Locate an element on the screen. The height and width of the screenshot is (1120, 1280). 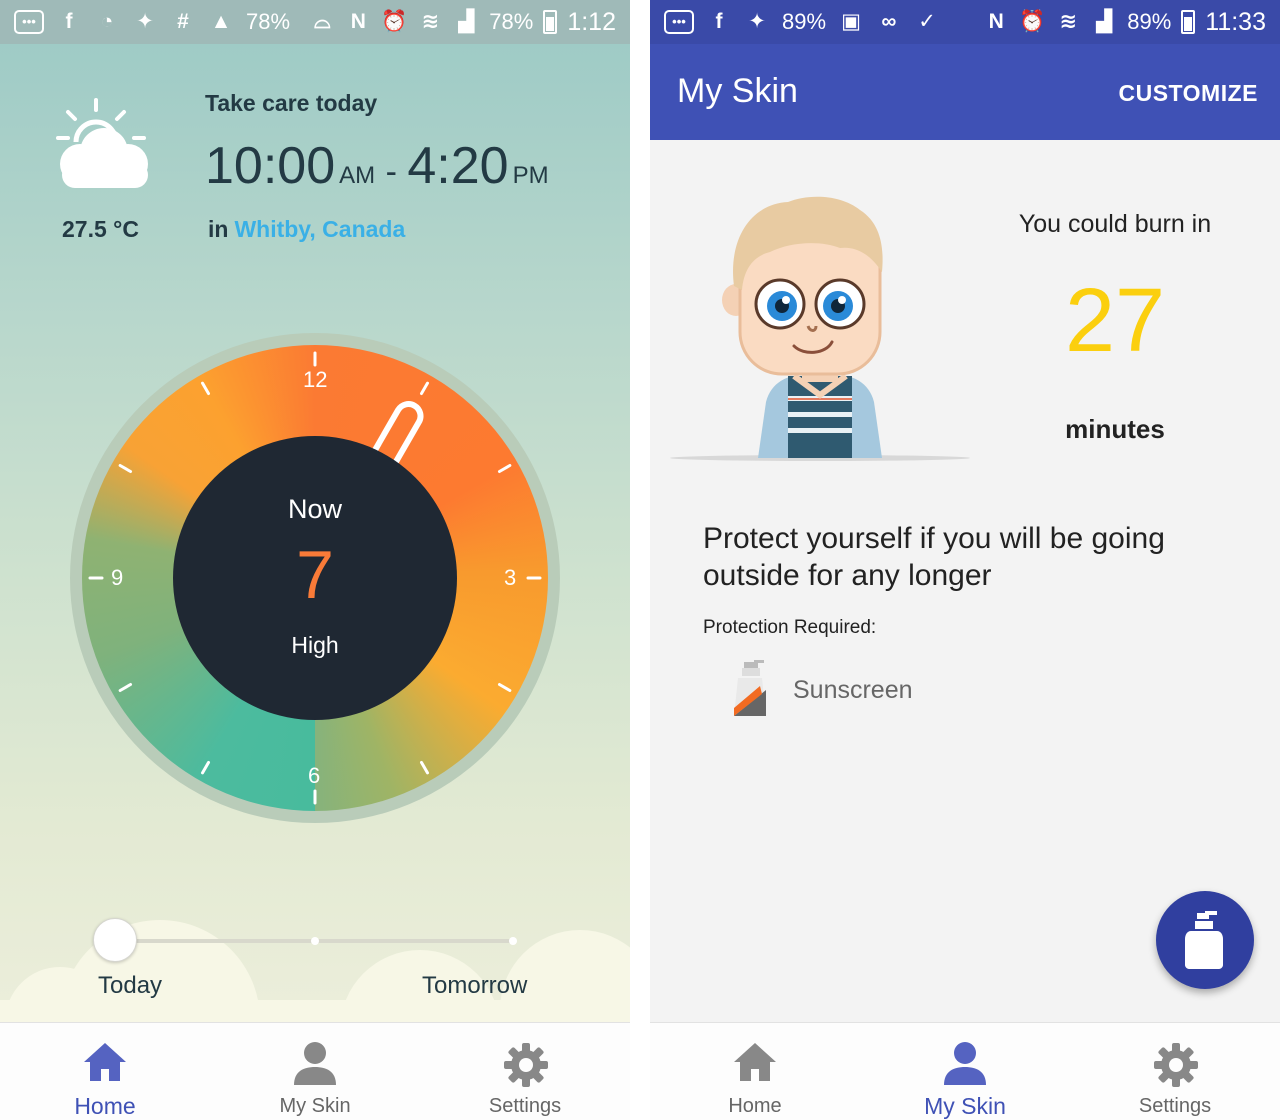
page-title: My Skin is located at coordinates (737, 91).